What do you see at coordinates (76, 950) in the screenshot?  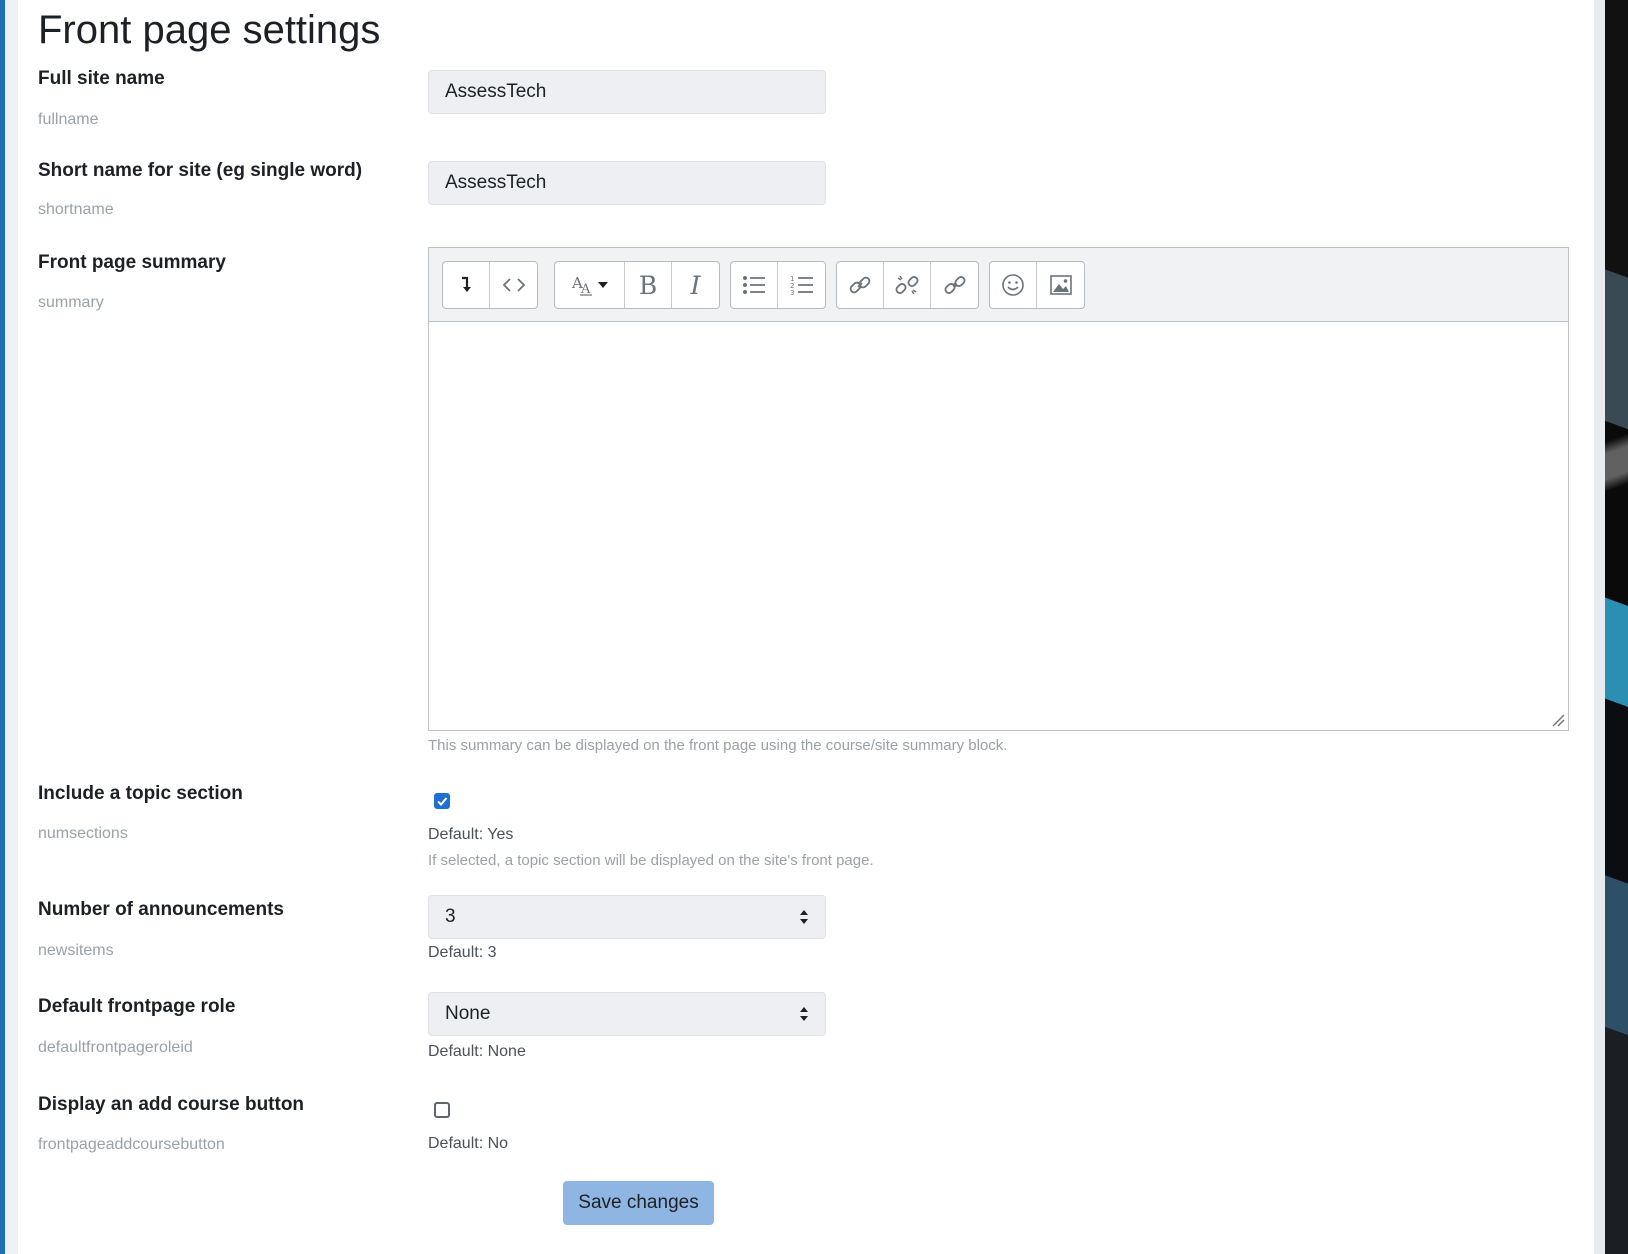 I see `newsitems-setting-name: newsitems` at bounding box center [76, 950].